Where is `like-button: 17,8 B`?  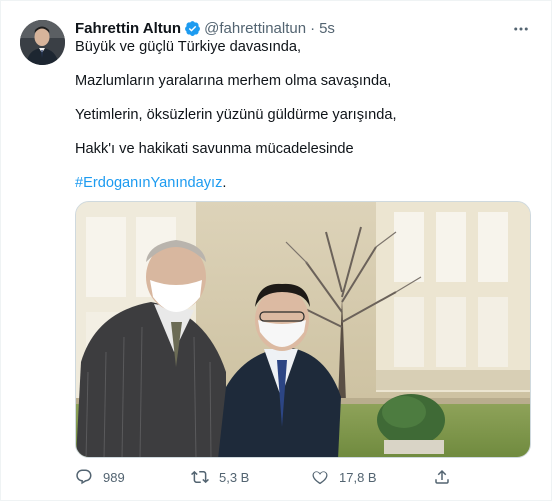 like-button: 17,8 B is located at coordinates (372, 477).